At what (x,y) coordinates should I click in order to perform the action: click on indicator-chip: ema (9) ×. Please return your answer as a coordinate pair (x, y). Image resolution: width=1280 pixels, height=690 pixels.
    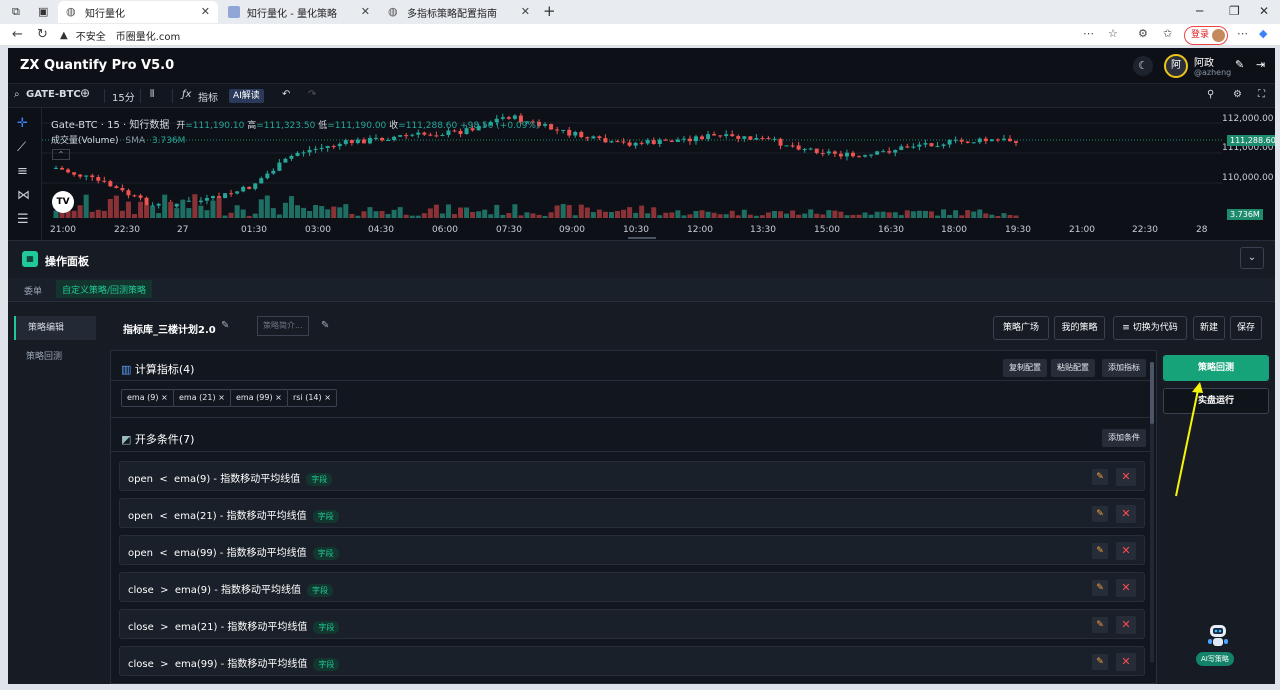
    Looking at the image, I should click on (147, 398).